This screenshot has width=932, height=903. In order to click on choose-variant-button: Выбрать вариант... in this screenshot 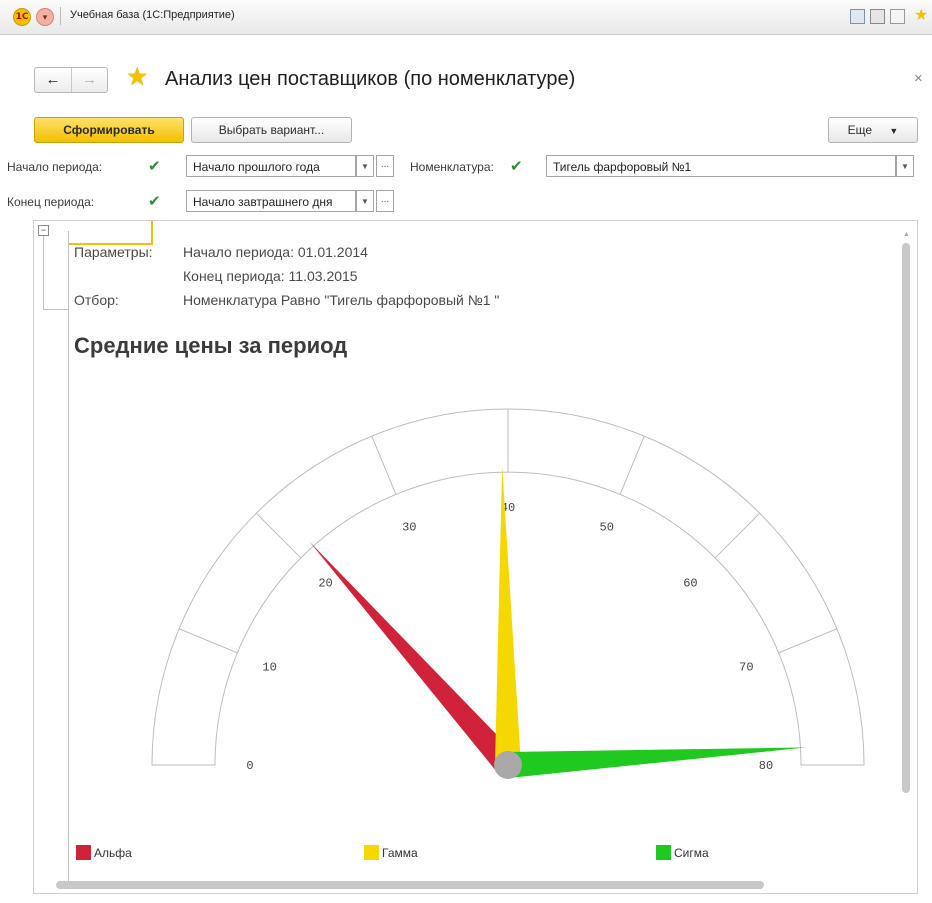, I will do `click(271, 130)`.